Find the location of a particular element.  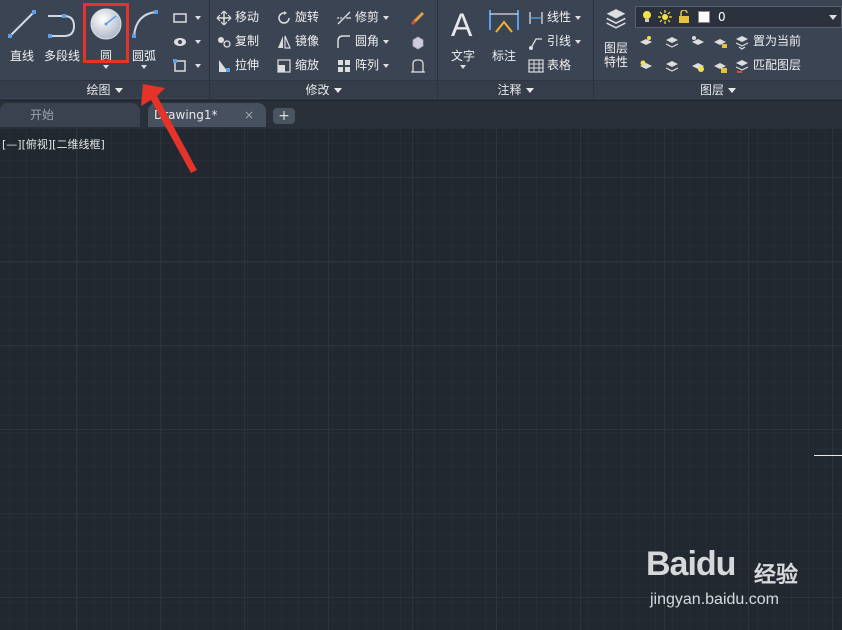

set-current-button: 置为当前 is located at coordinates (767, 41).